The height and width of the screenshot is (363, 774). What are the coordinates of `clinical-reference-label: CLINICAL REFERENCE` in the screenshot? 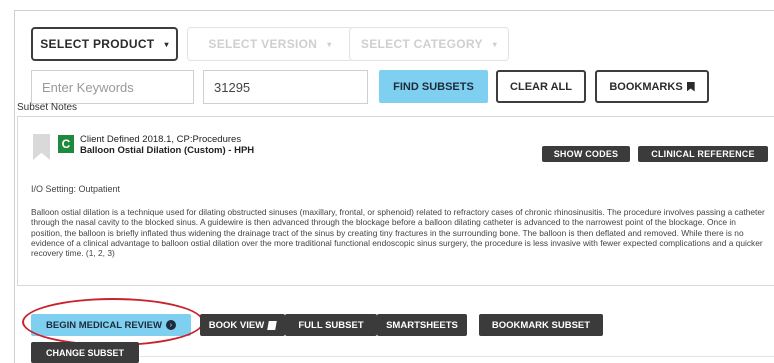 It's located at (703, 154).